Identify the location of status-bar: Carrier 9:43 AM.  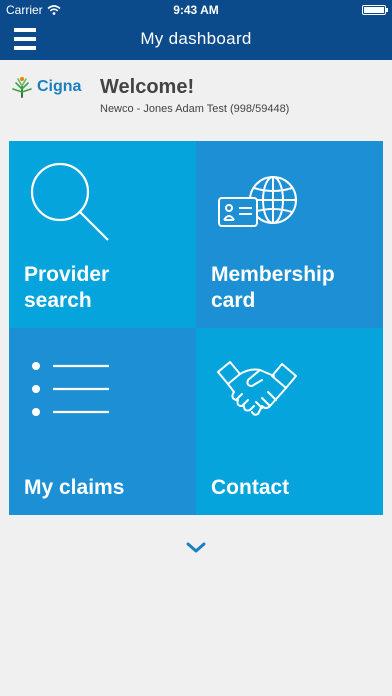
(196, 10).